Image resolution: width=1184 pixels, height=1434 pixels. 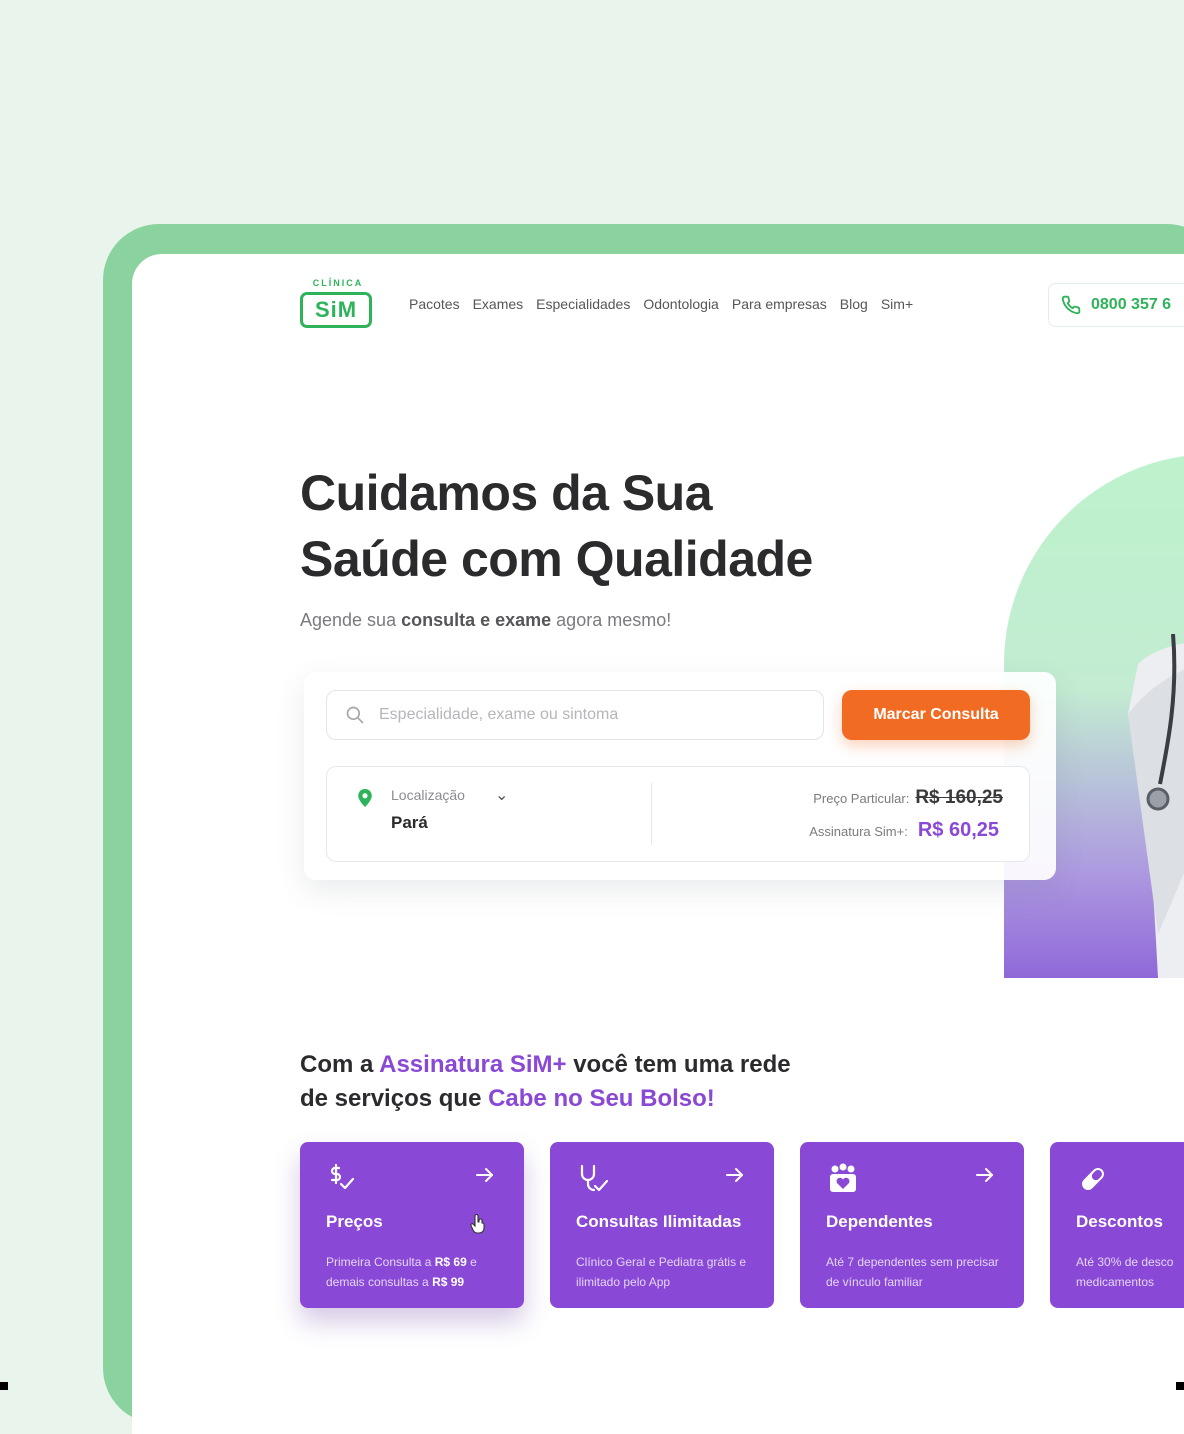 What do you see at coordinates (601, 1098) in the screenshot?
I see `section-title-highlight2: Cabe no Seu Bolso!` at bounding box center [601, 1098].